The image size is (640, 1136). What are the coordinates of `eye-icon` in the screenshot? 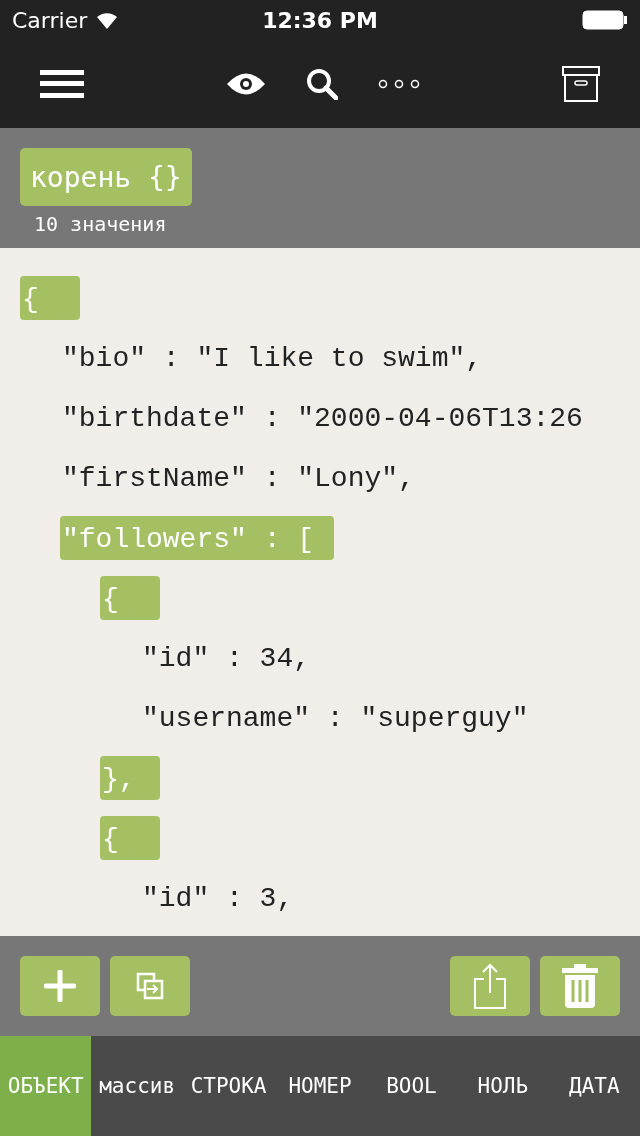 It's located at (246, 84).